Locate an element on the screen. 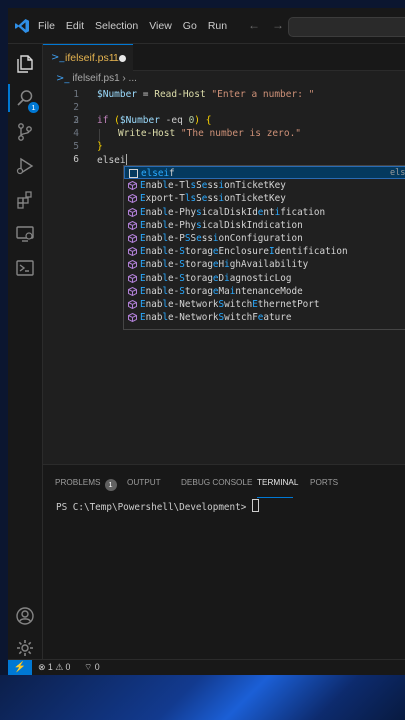  suggestion-item: elseifelseif is located at coordinates (264, 173).